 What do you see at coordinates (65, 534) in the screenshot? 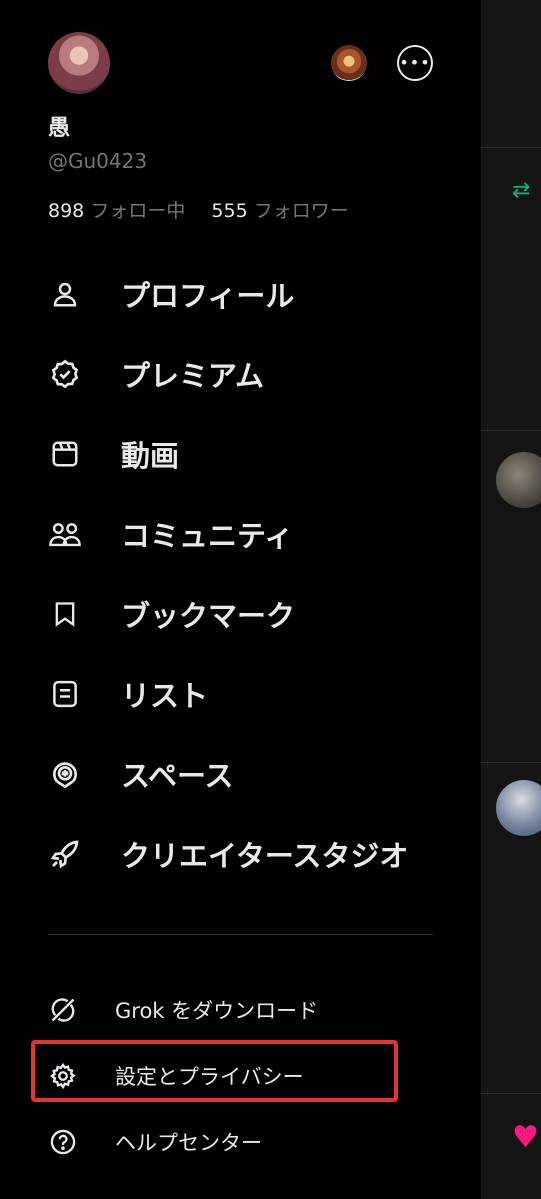
I see `communities-icon` at bounding box center [65, 534].